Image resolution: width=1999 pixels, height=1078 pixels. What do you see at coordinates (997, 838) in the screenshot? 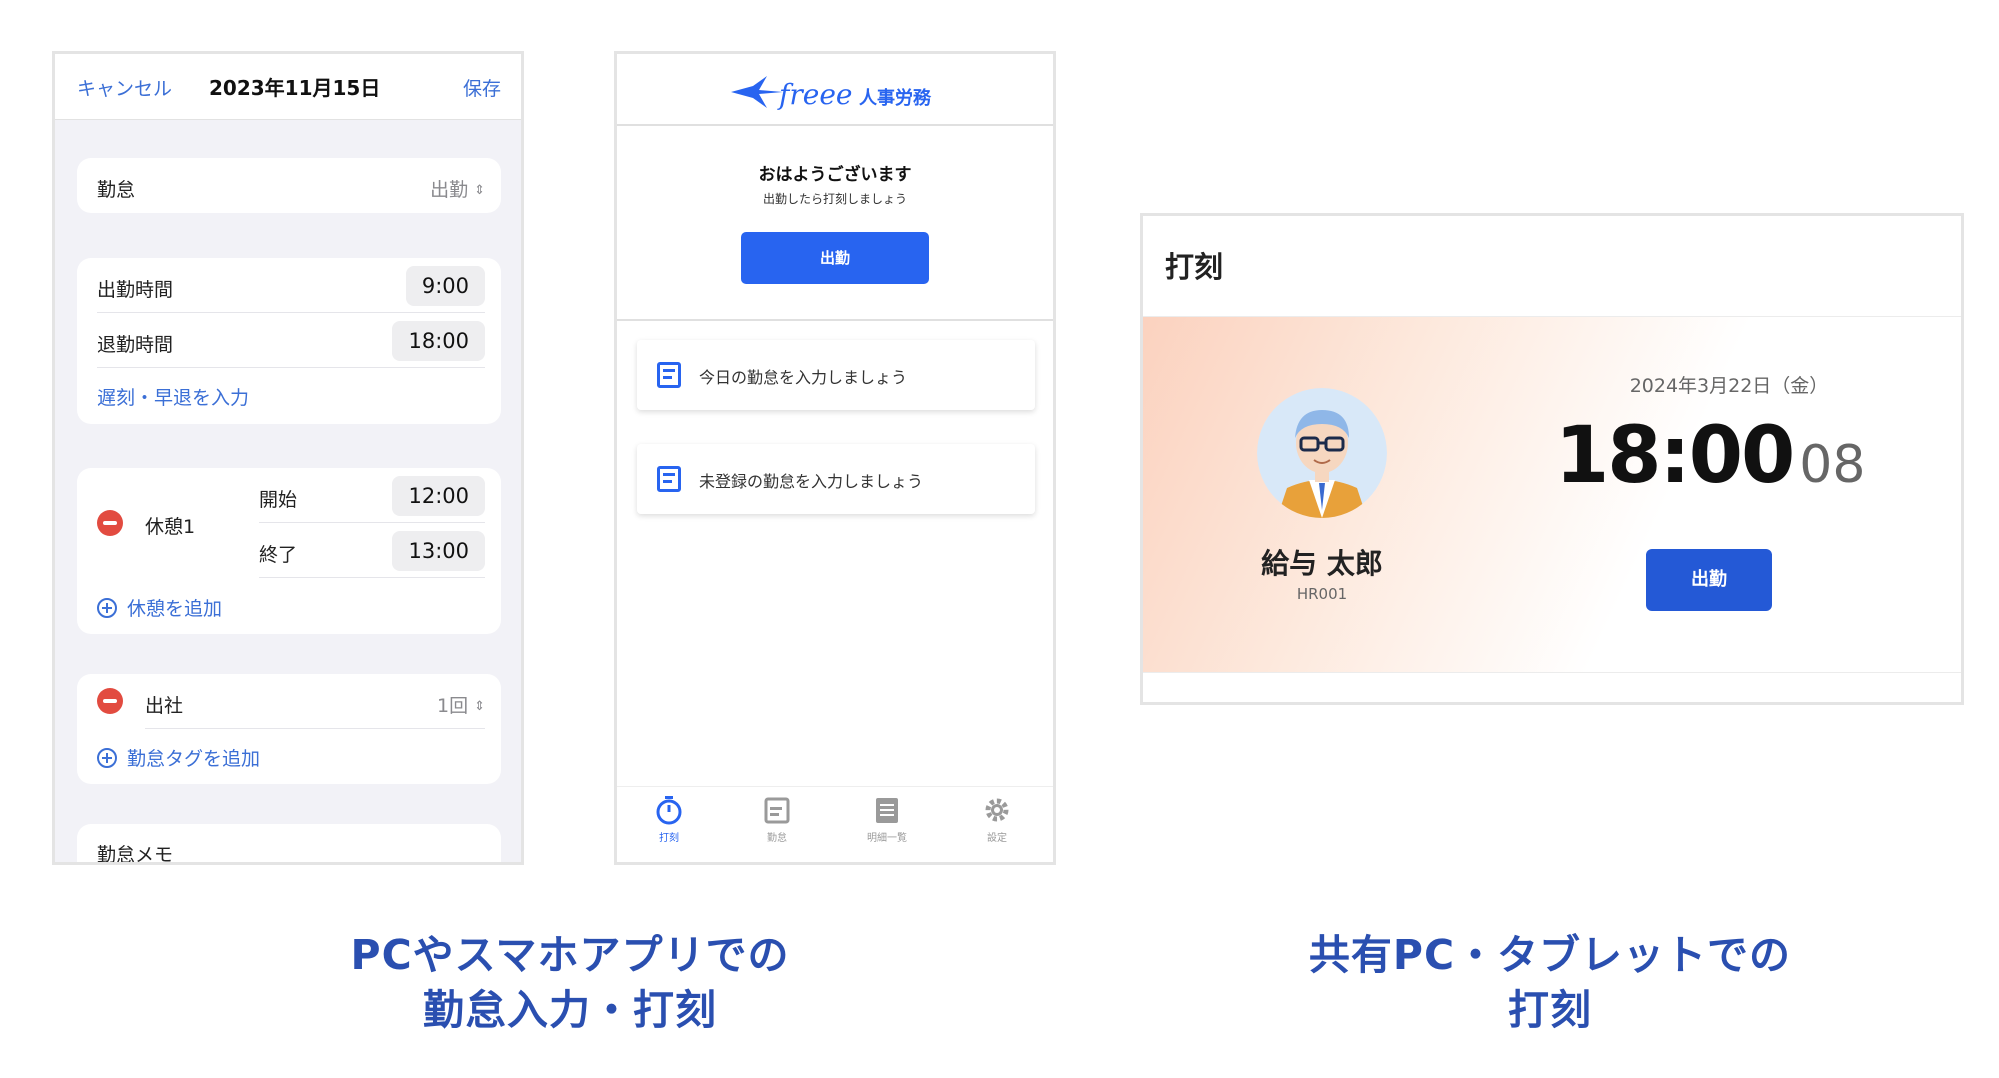
I see `tab-label: 設定` at bounding box center [997, 838].